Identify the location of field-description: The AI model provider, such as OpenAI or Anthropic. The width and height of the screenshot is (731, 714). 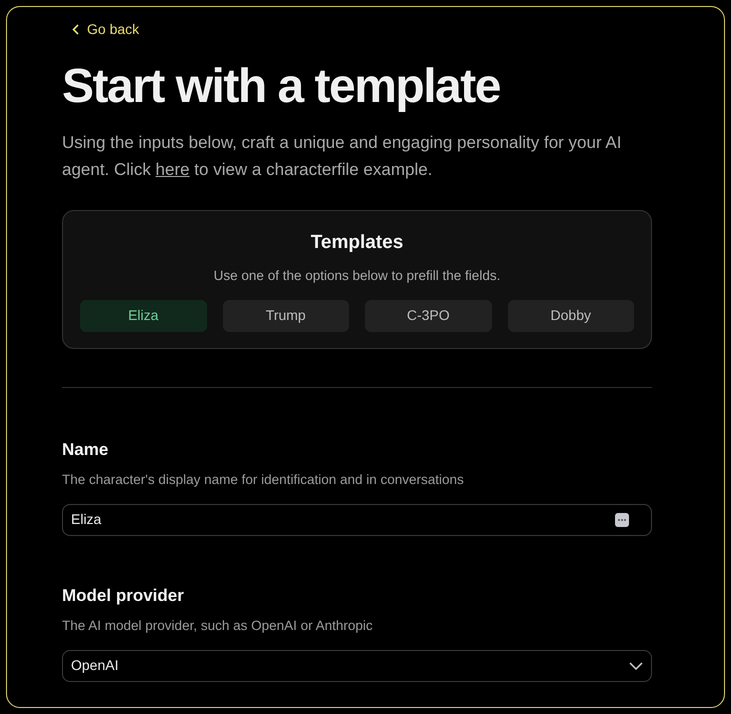
(218, 625).